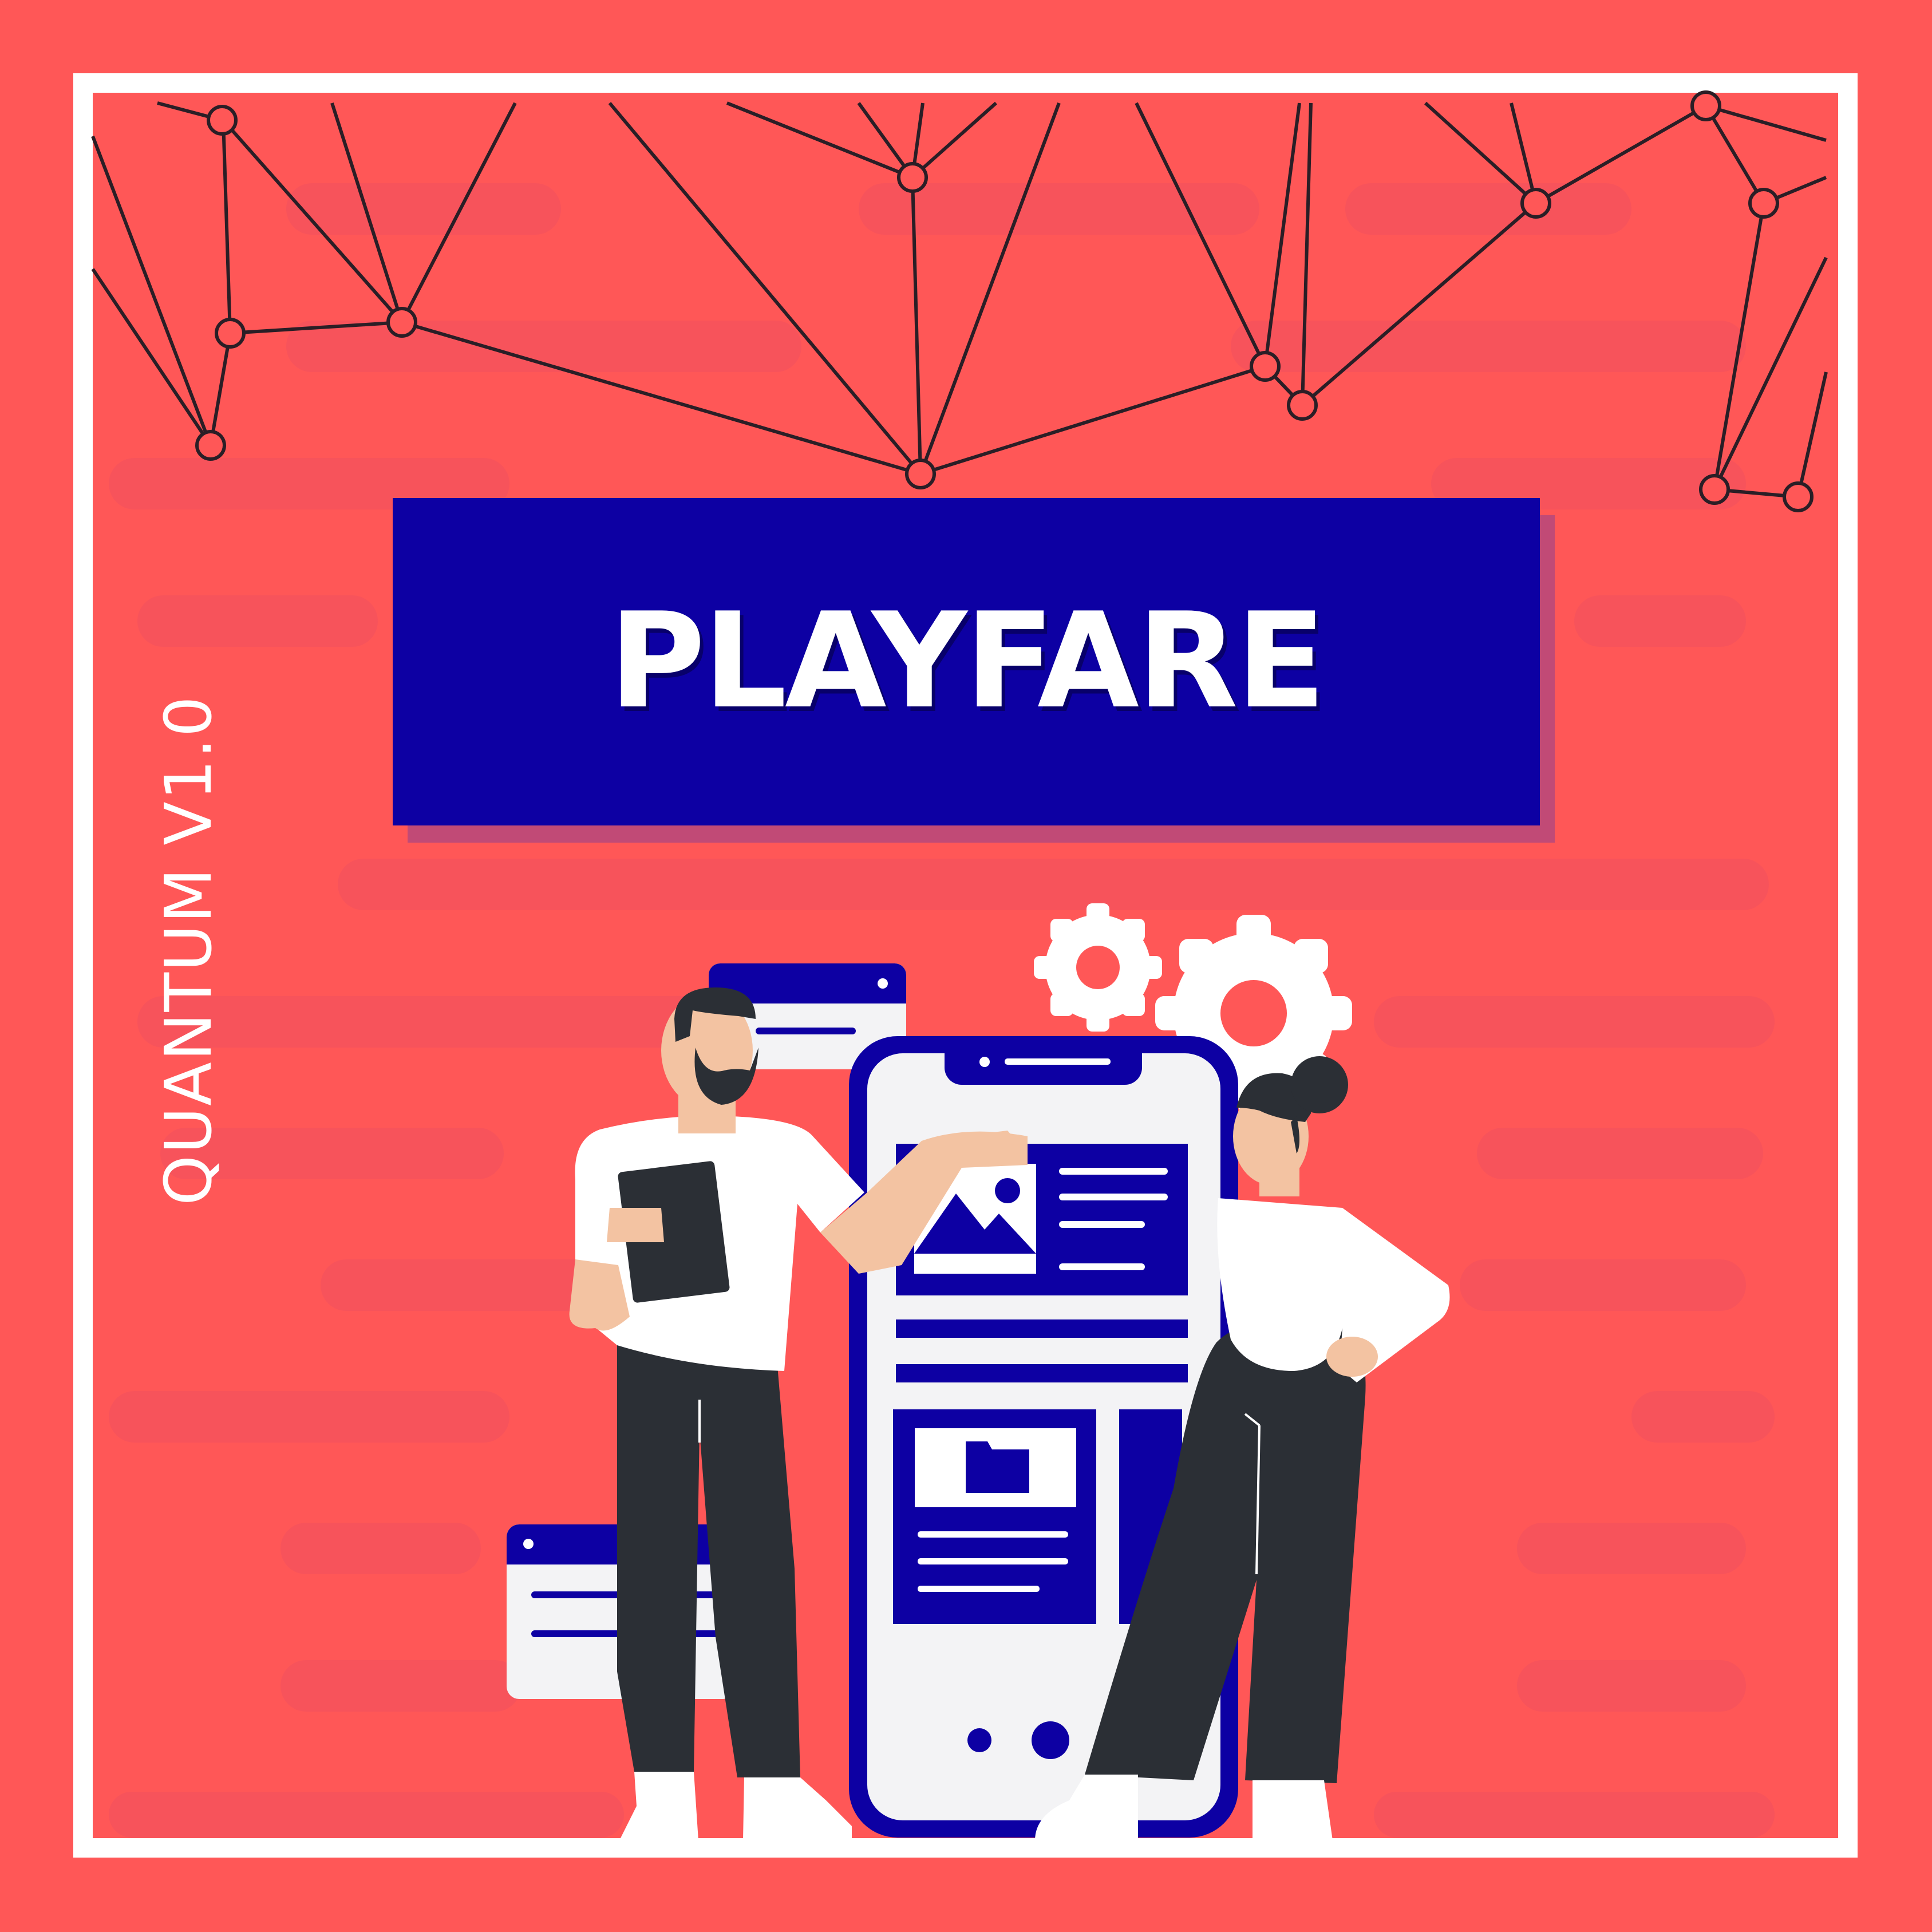 The height and width of the screenshot is (1932, 1932). I want to click on page-title: PLAYFARE, so click(967, 661).